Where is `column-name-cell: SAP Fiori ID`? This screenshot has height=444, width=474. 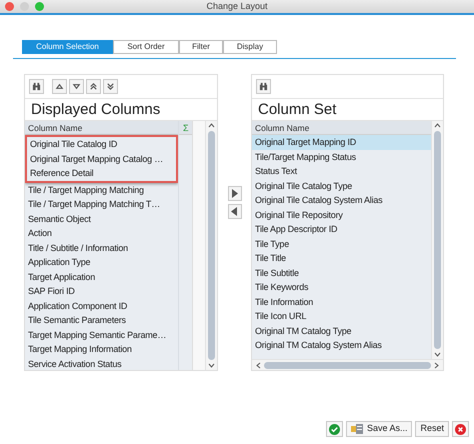
column-name-cell: SAP Fiori ID is located at coordinates (101, 291).